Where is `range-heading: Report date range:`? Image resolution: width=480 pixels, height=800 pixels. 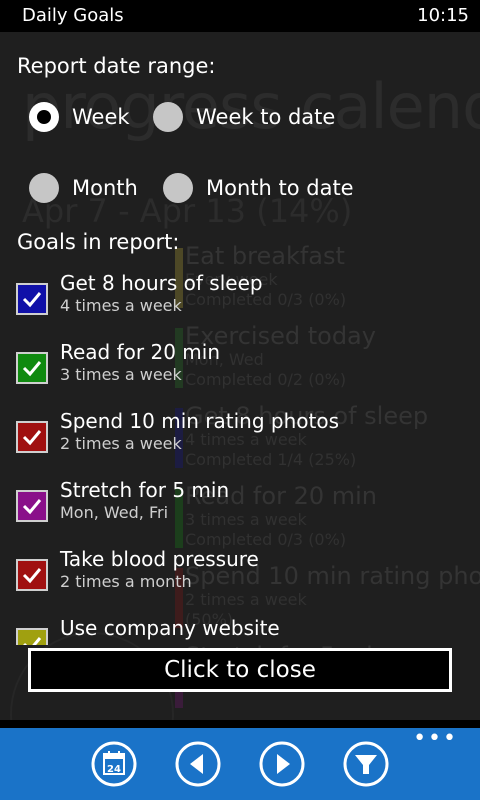
range-heading: Report date range: is located at coordinates (116, 66).